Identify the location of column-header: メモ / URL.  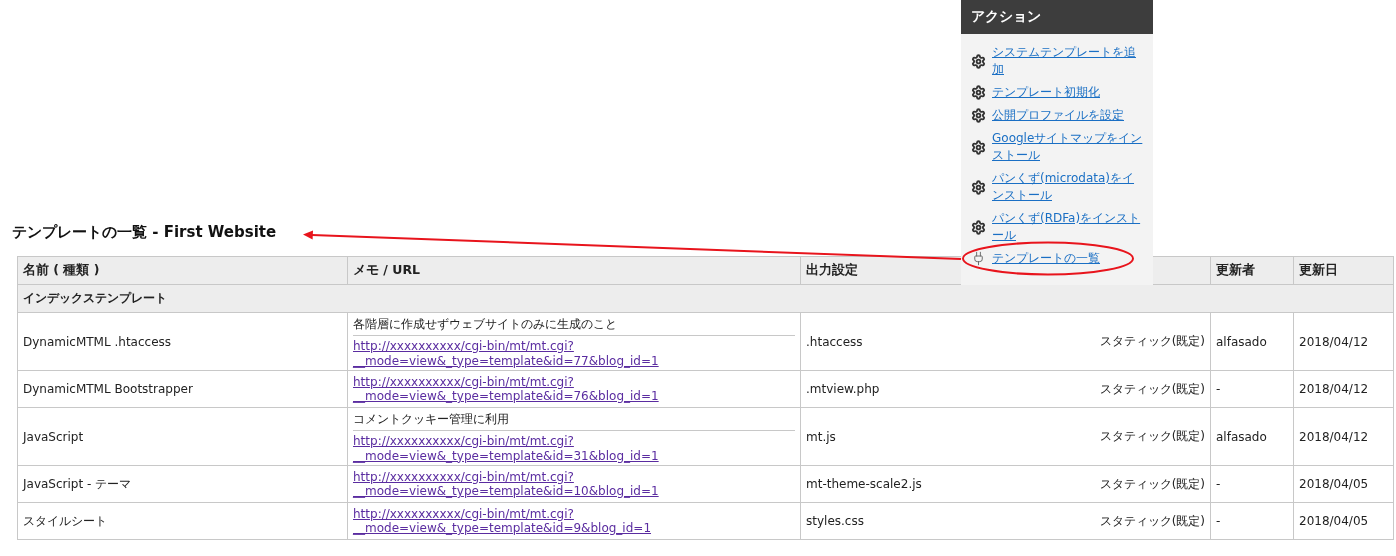
(574, 270).